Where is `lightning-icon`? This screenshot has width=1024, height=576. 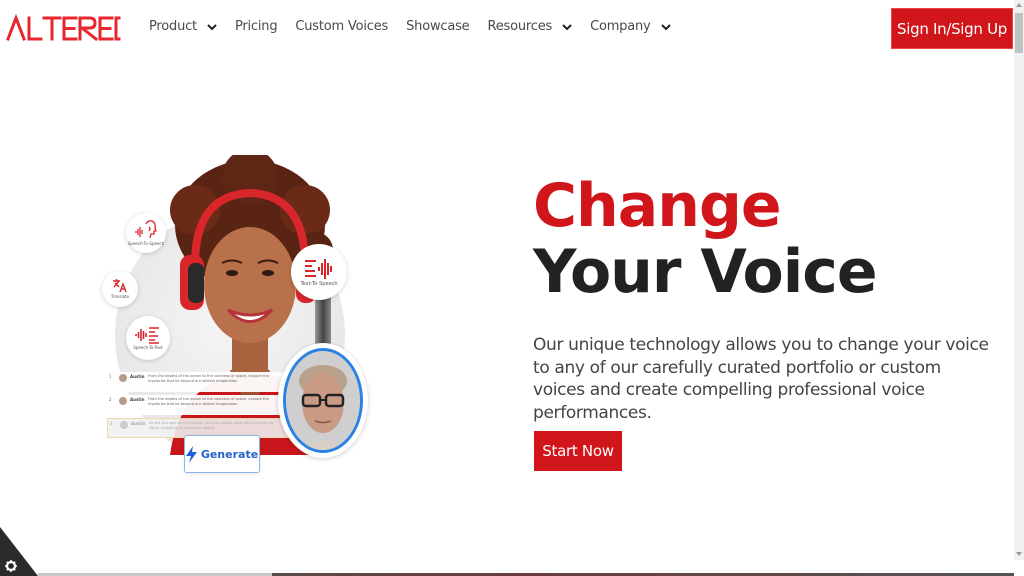 lightning-icon is located at coordinates (191, 454).